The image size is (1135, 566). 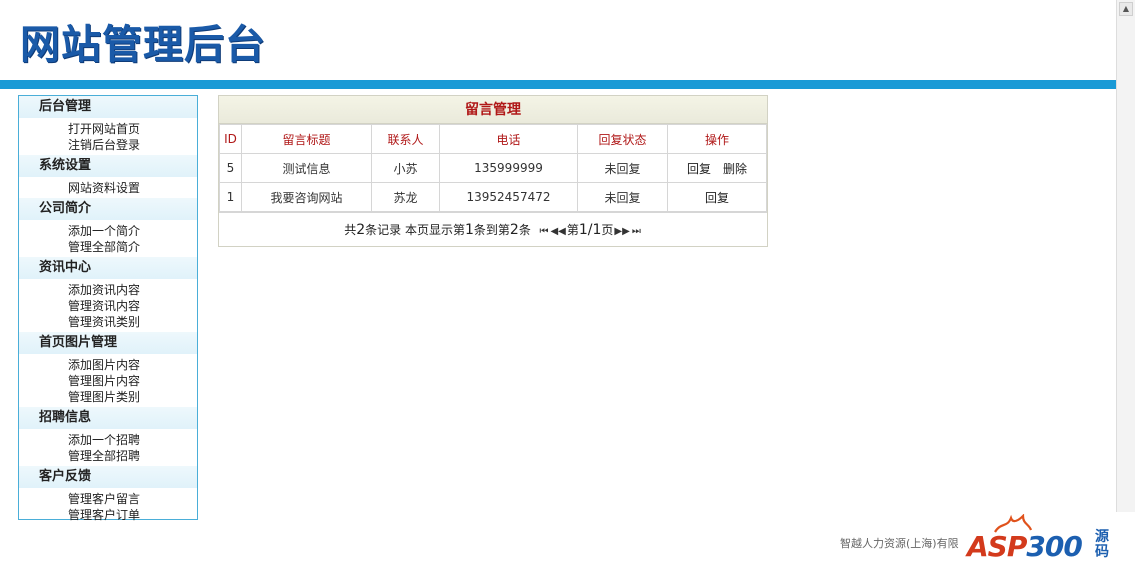 What do you see at coordinates (590, 230) in the screenshot?
I see `page-indicator: 1/1` at bounding box center [590, 230].